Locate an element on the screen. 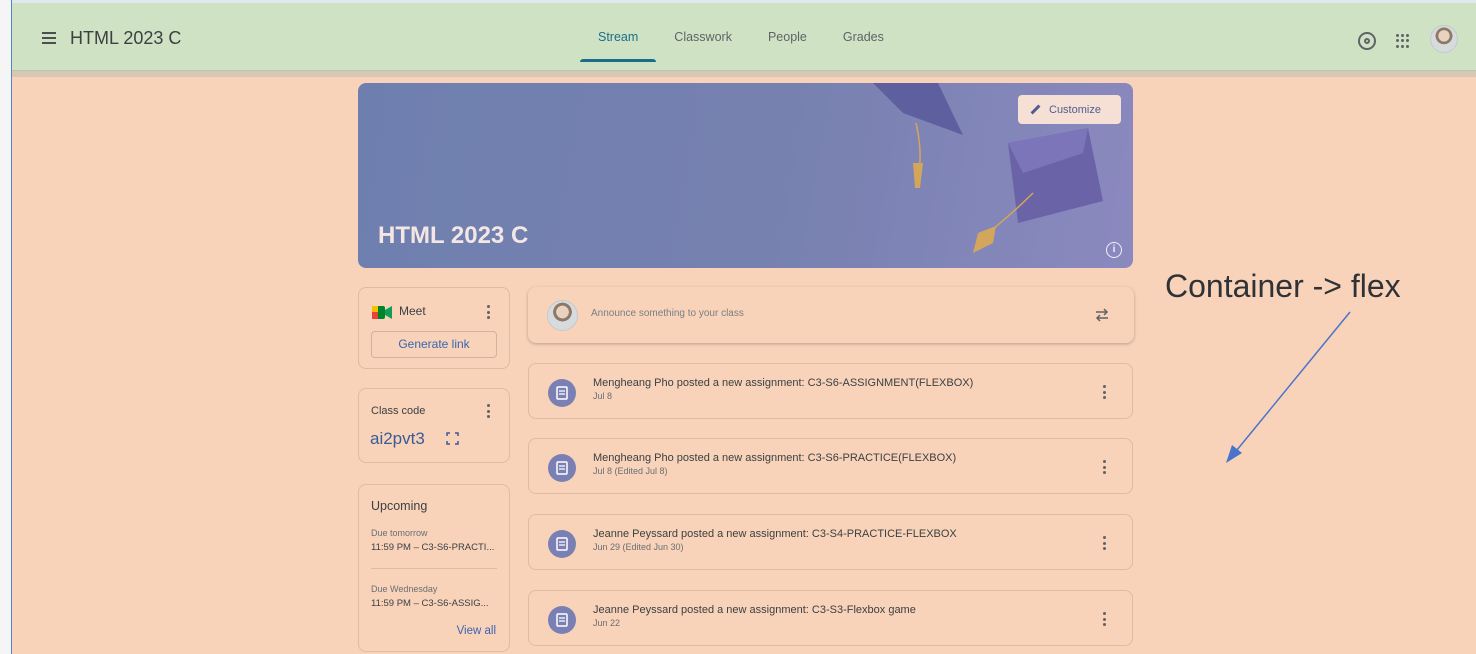  class-code-more-icon is located at coordinates (488, 412).